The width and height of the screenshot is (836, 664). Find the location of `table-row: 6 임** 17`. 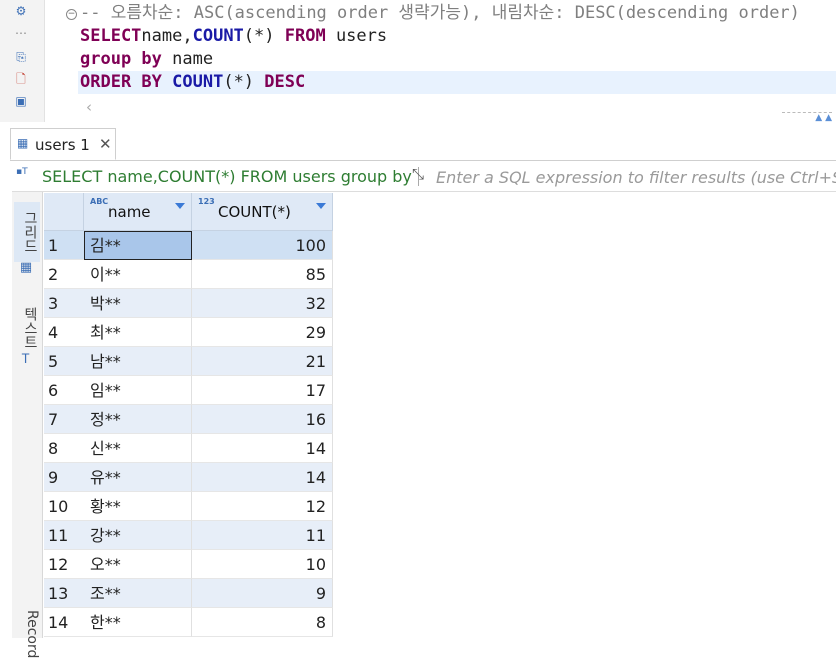

table-row: 6 임** 17 is located at coordinates (189, 390).